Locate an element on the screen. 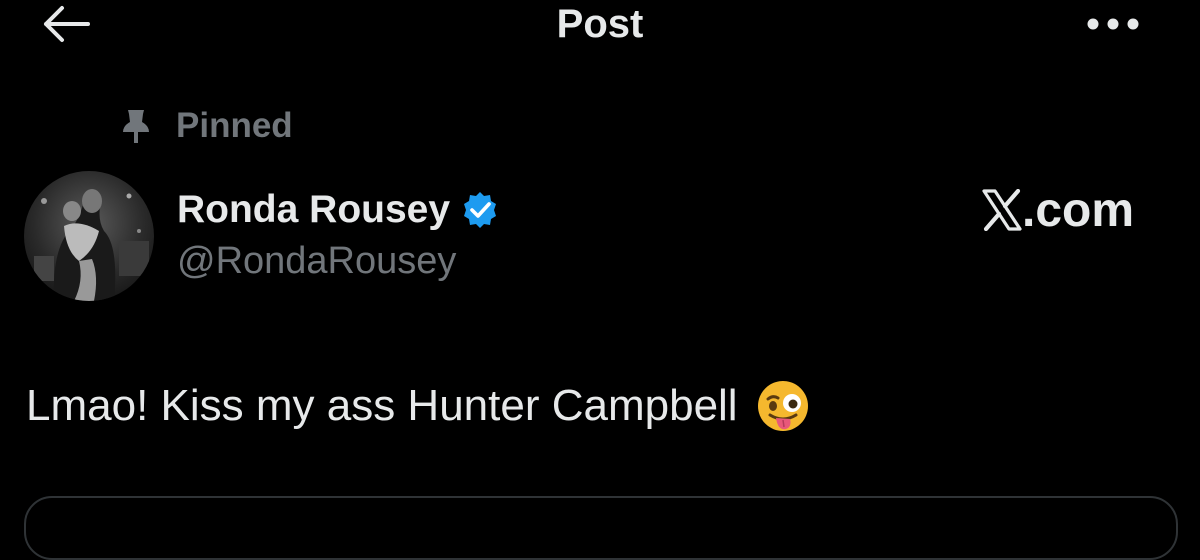 This screenshot has height=560, width=1200. pin-icon is located at coordinates (136, 126).